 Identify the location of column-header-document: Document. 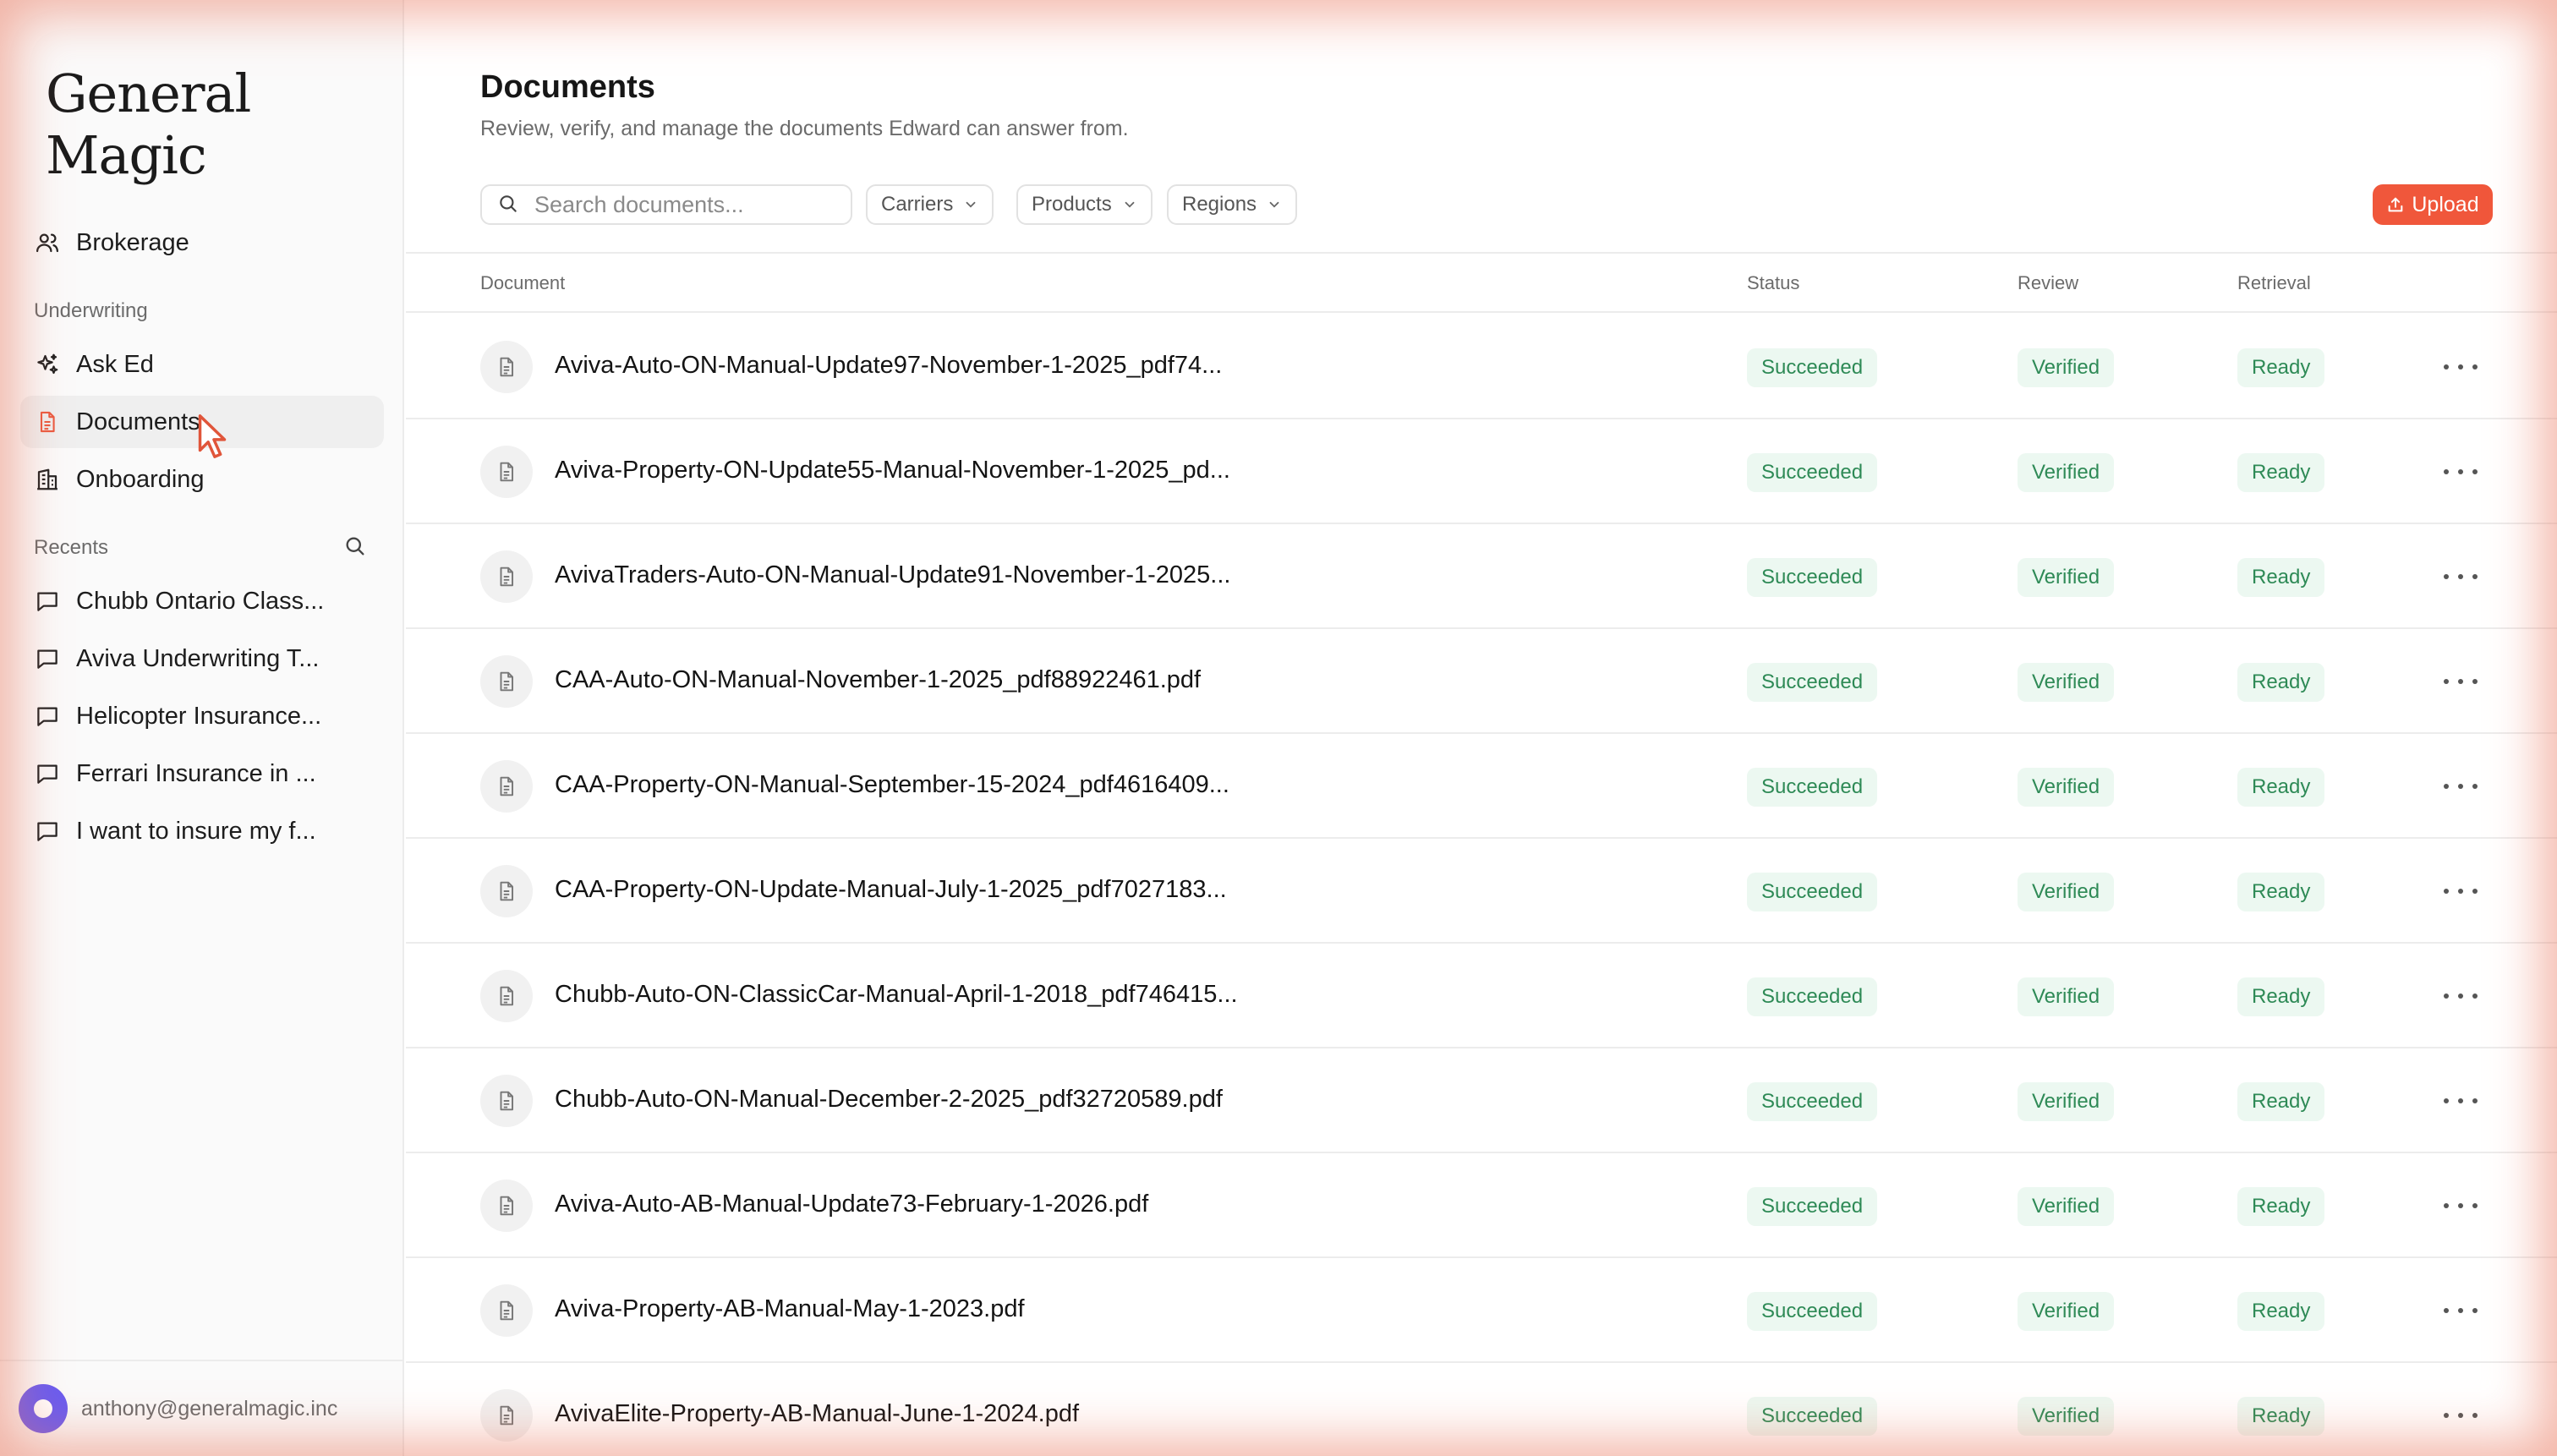
(522, 283).